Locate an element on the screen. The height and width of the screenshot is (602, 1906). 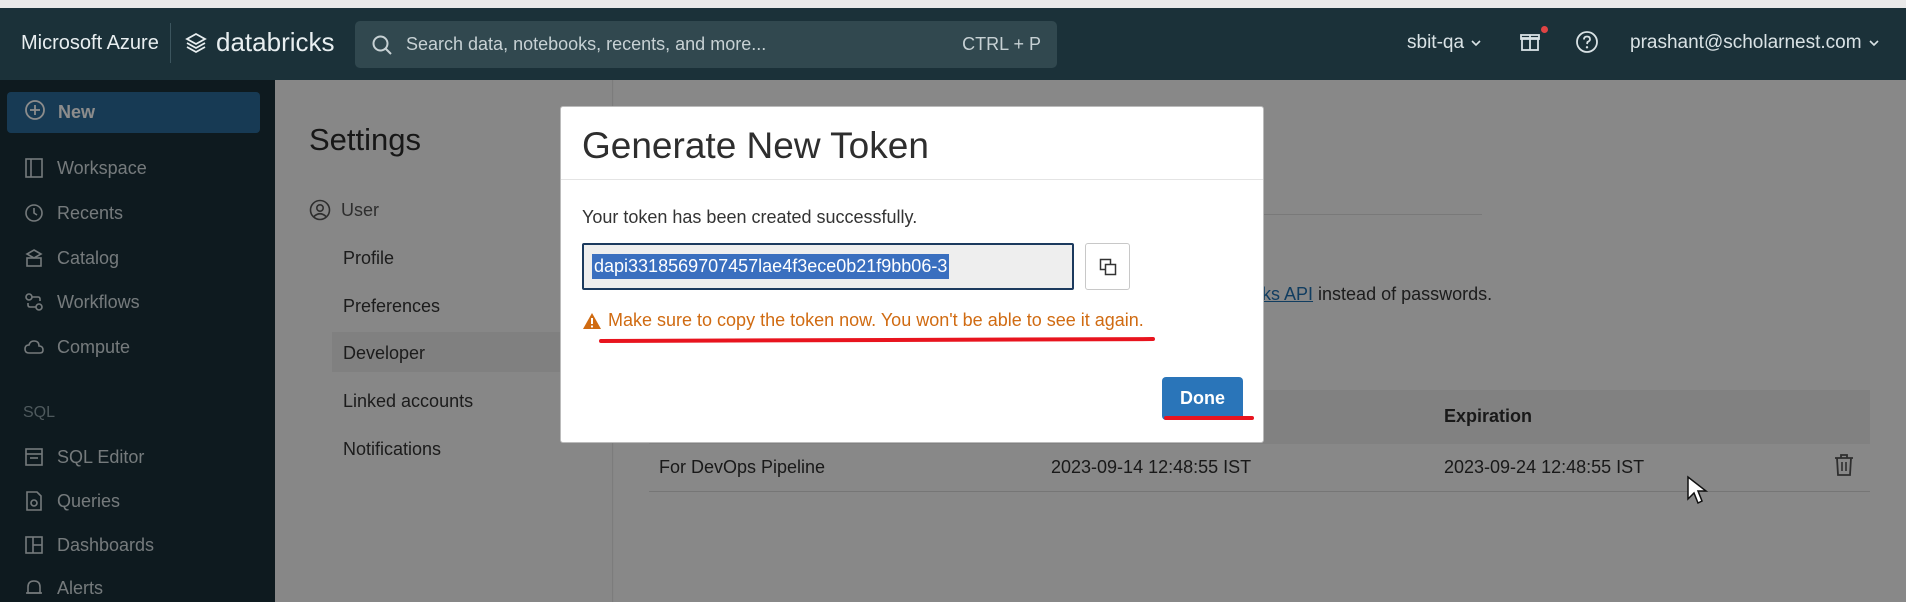
notification-dot is located at coordinates (1544, 29).